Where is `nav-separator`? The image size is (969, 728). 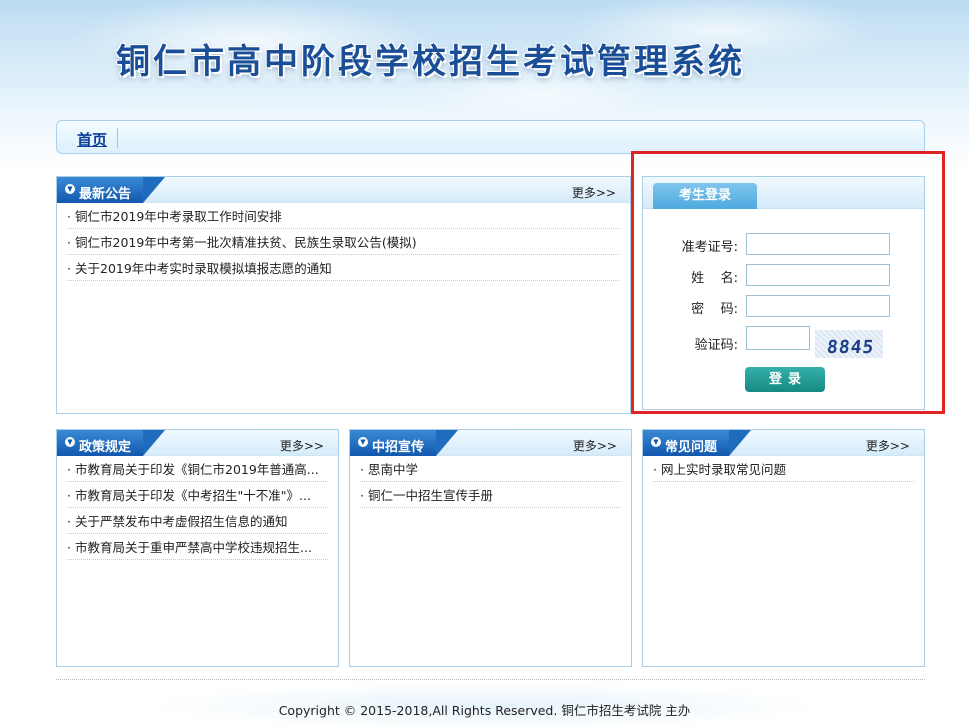 nav-separator is located at coordinates (117, 138).